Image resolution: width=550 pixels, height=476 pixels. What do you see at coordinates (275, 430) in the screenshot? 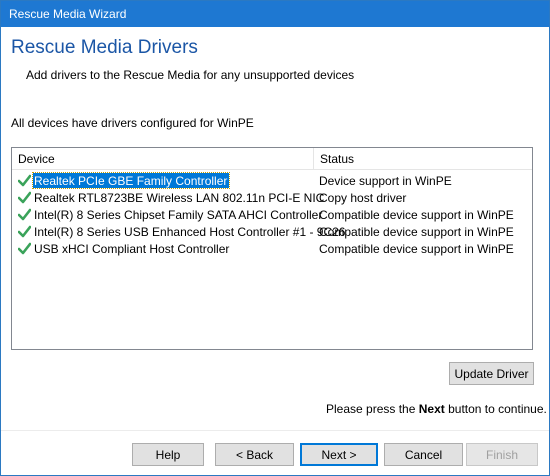
I see `footer-separator` at bounding box center [275, 430].